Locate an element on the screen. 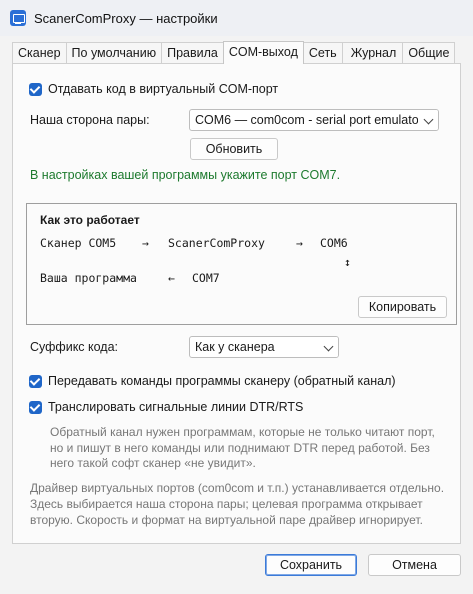 The image size is (473, 594). app-icon is located at coordinates (18, 18).